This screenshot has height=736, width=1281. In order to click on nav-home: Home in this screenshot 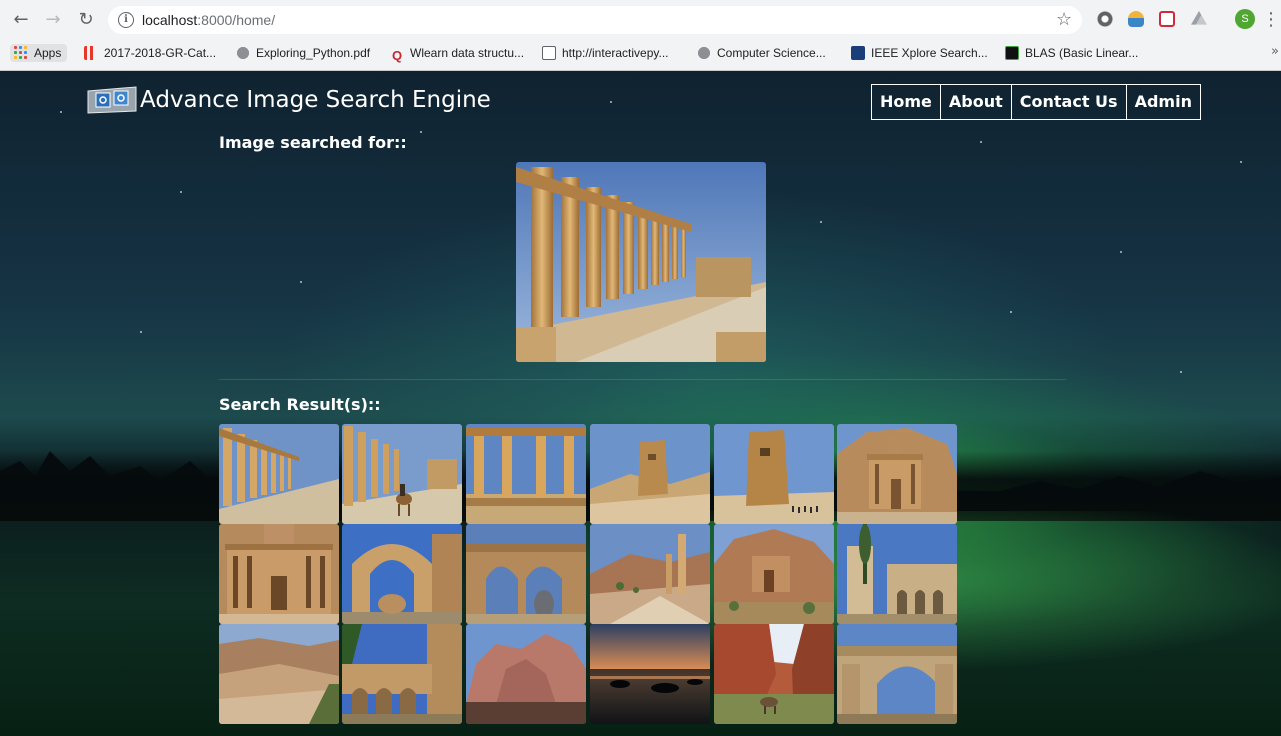, I will do `click(906, 102)`.